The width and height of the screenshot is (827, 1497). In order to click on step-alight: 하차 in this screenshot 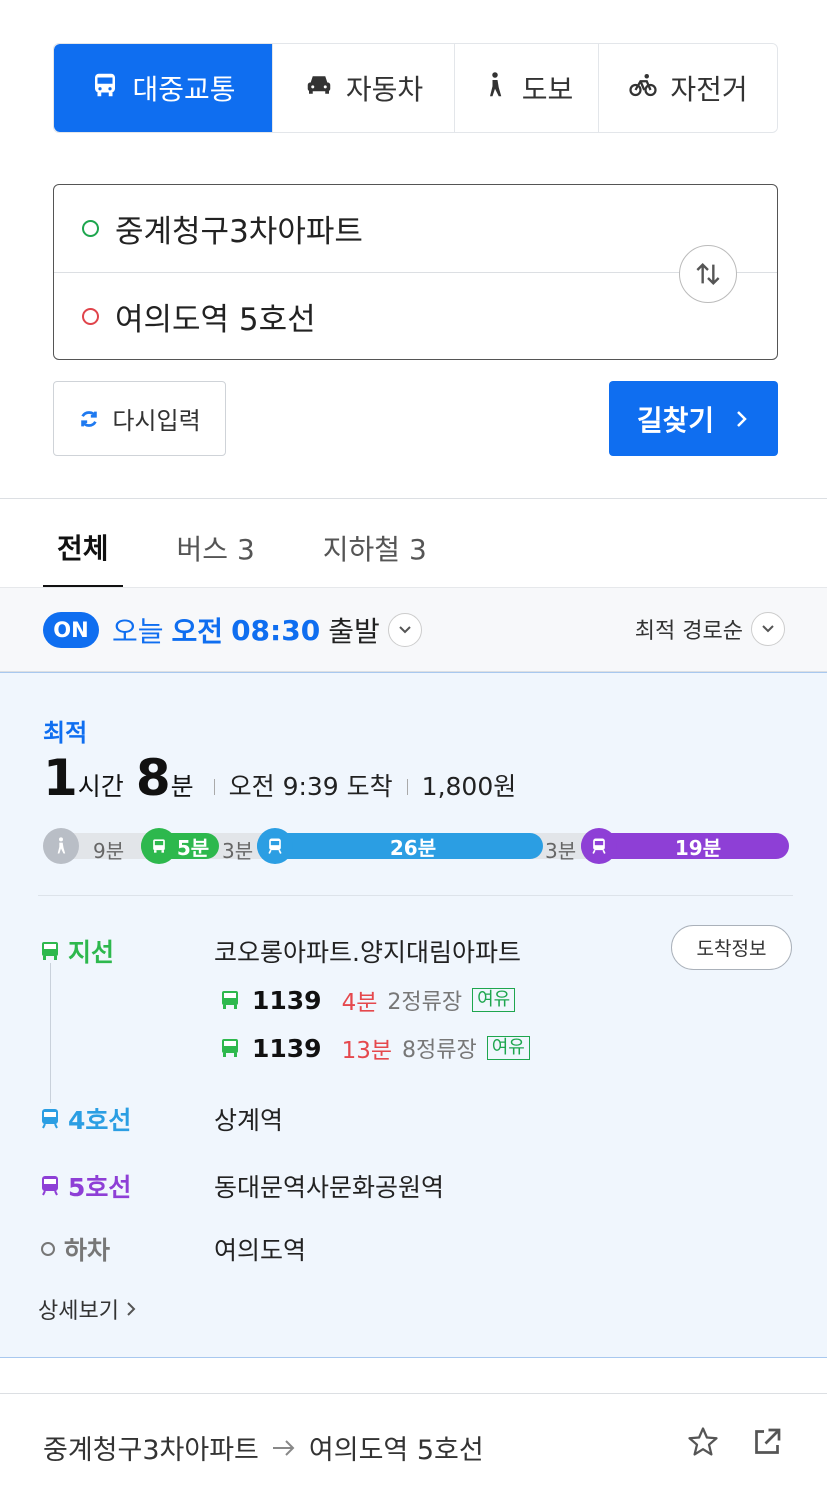, I will do `click(74, 1249)`.